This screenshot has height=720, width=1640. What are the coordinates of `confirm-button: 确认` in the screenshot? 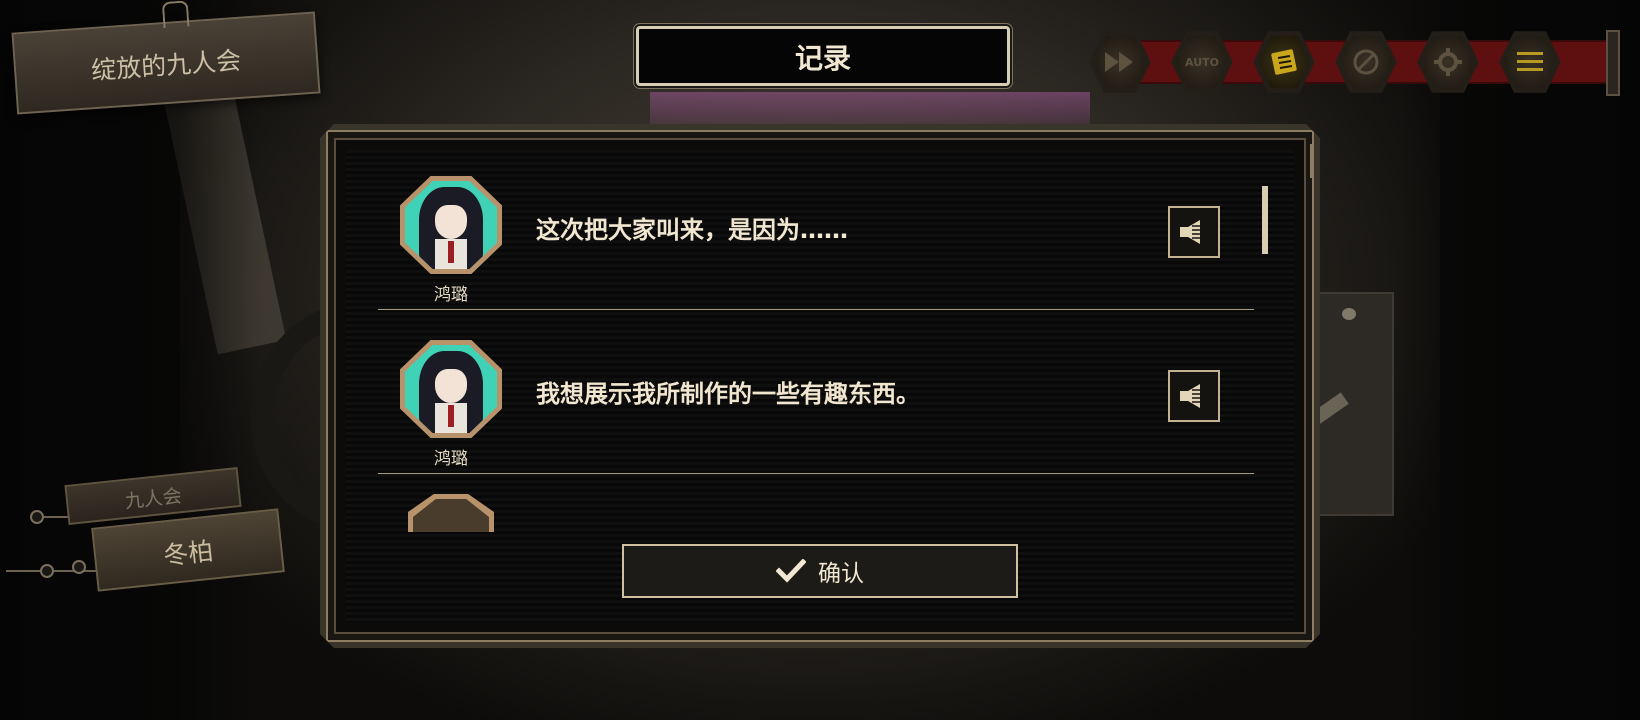 It's located at (820, 571).